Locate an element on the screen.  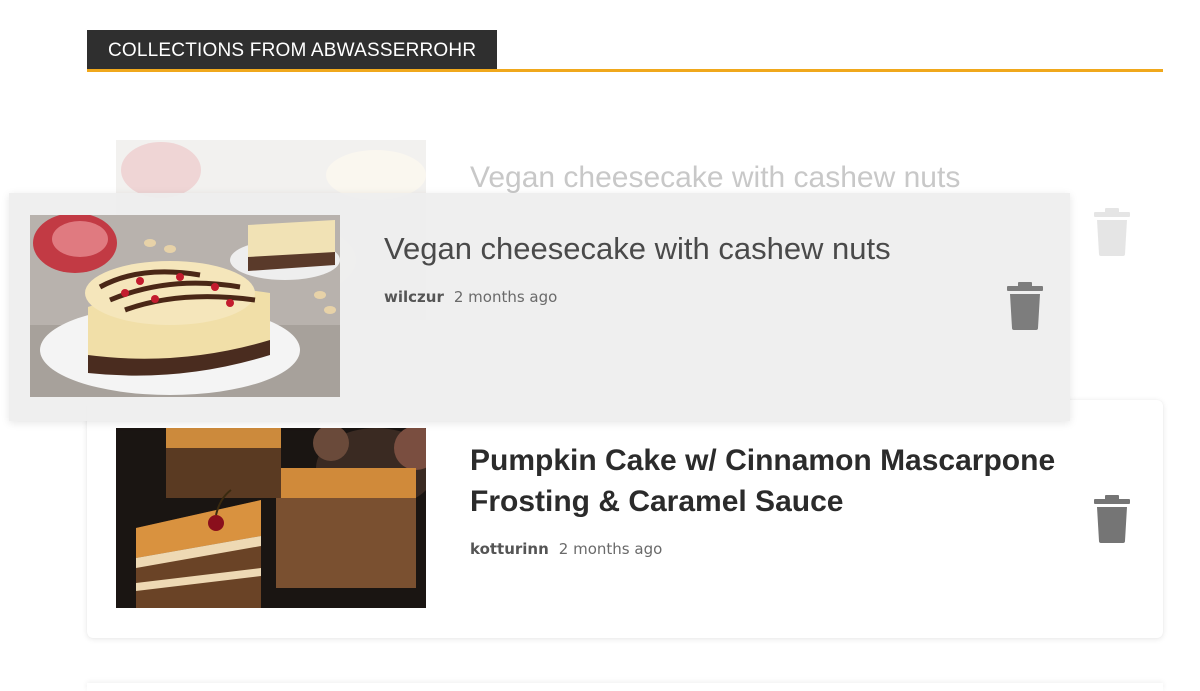
pumpkin-cake-image is located at coordinates (271, 518).